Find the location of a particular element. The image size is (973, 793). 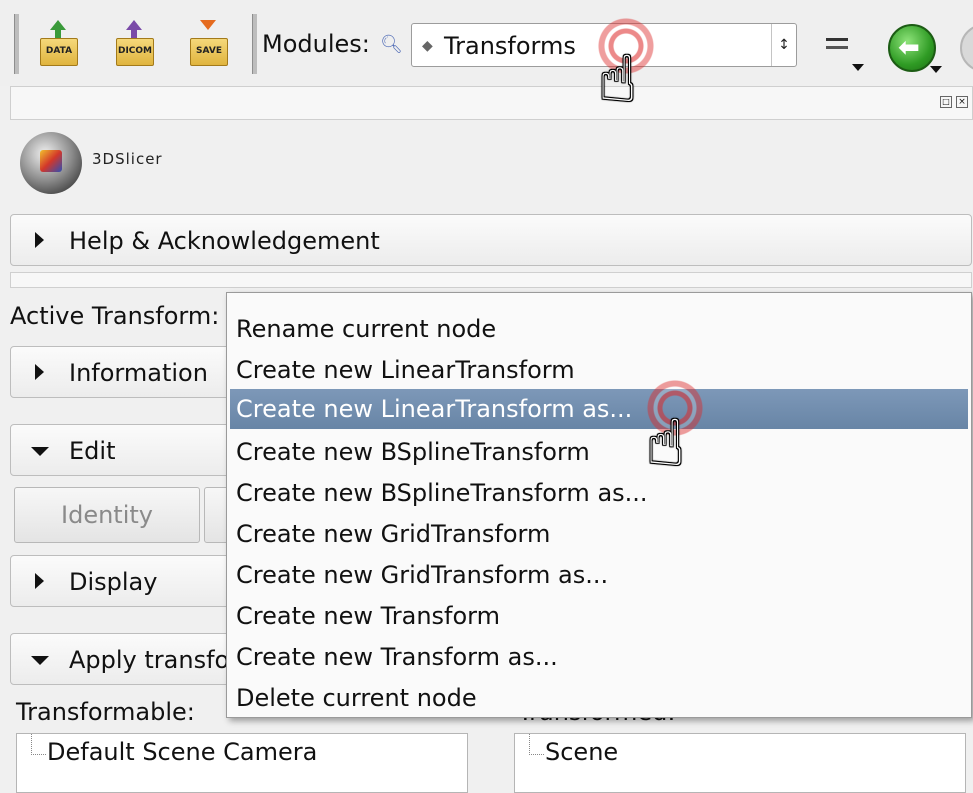

logo-text: 3DSlicer is located at coordinates (127, 159).